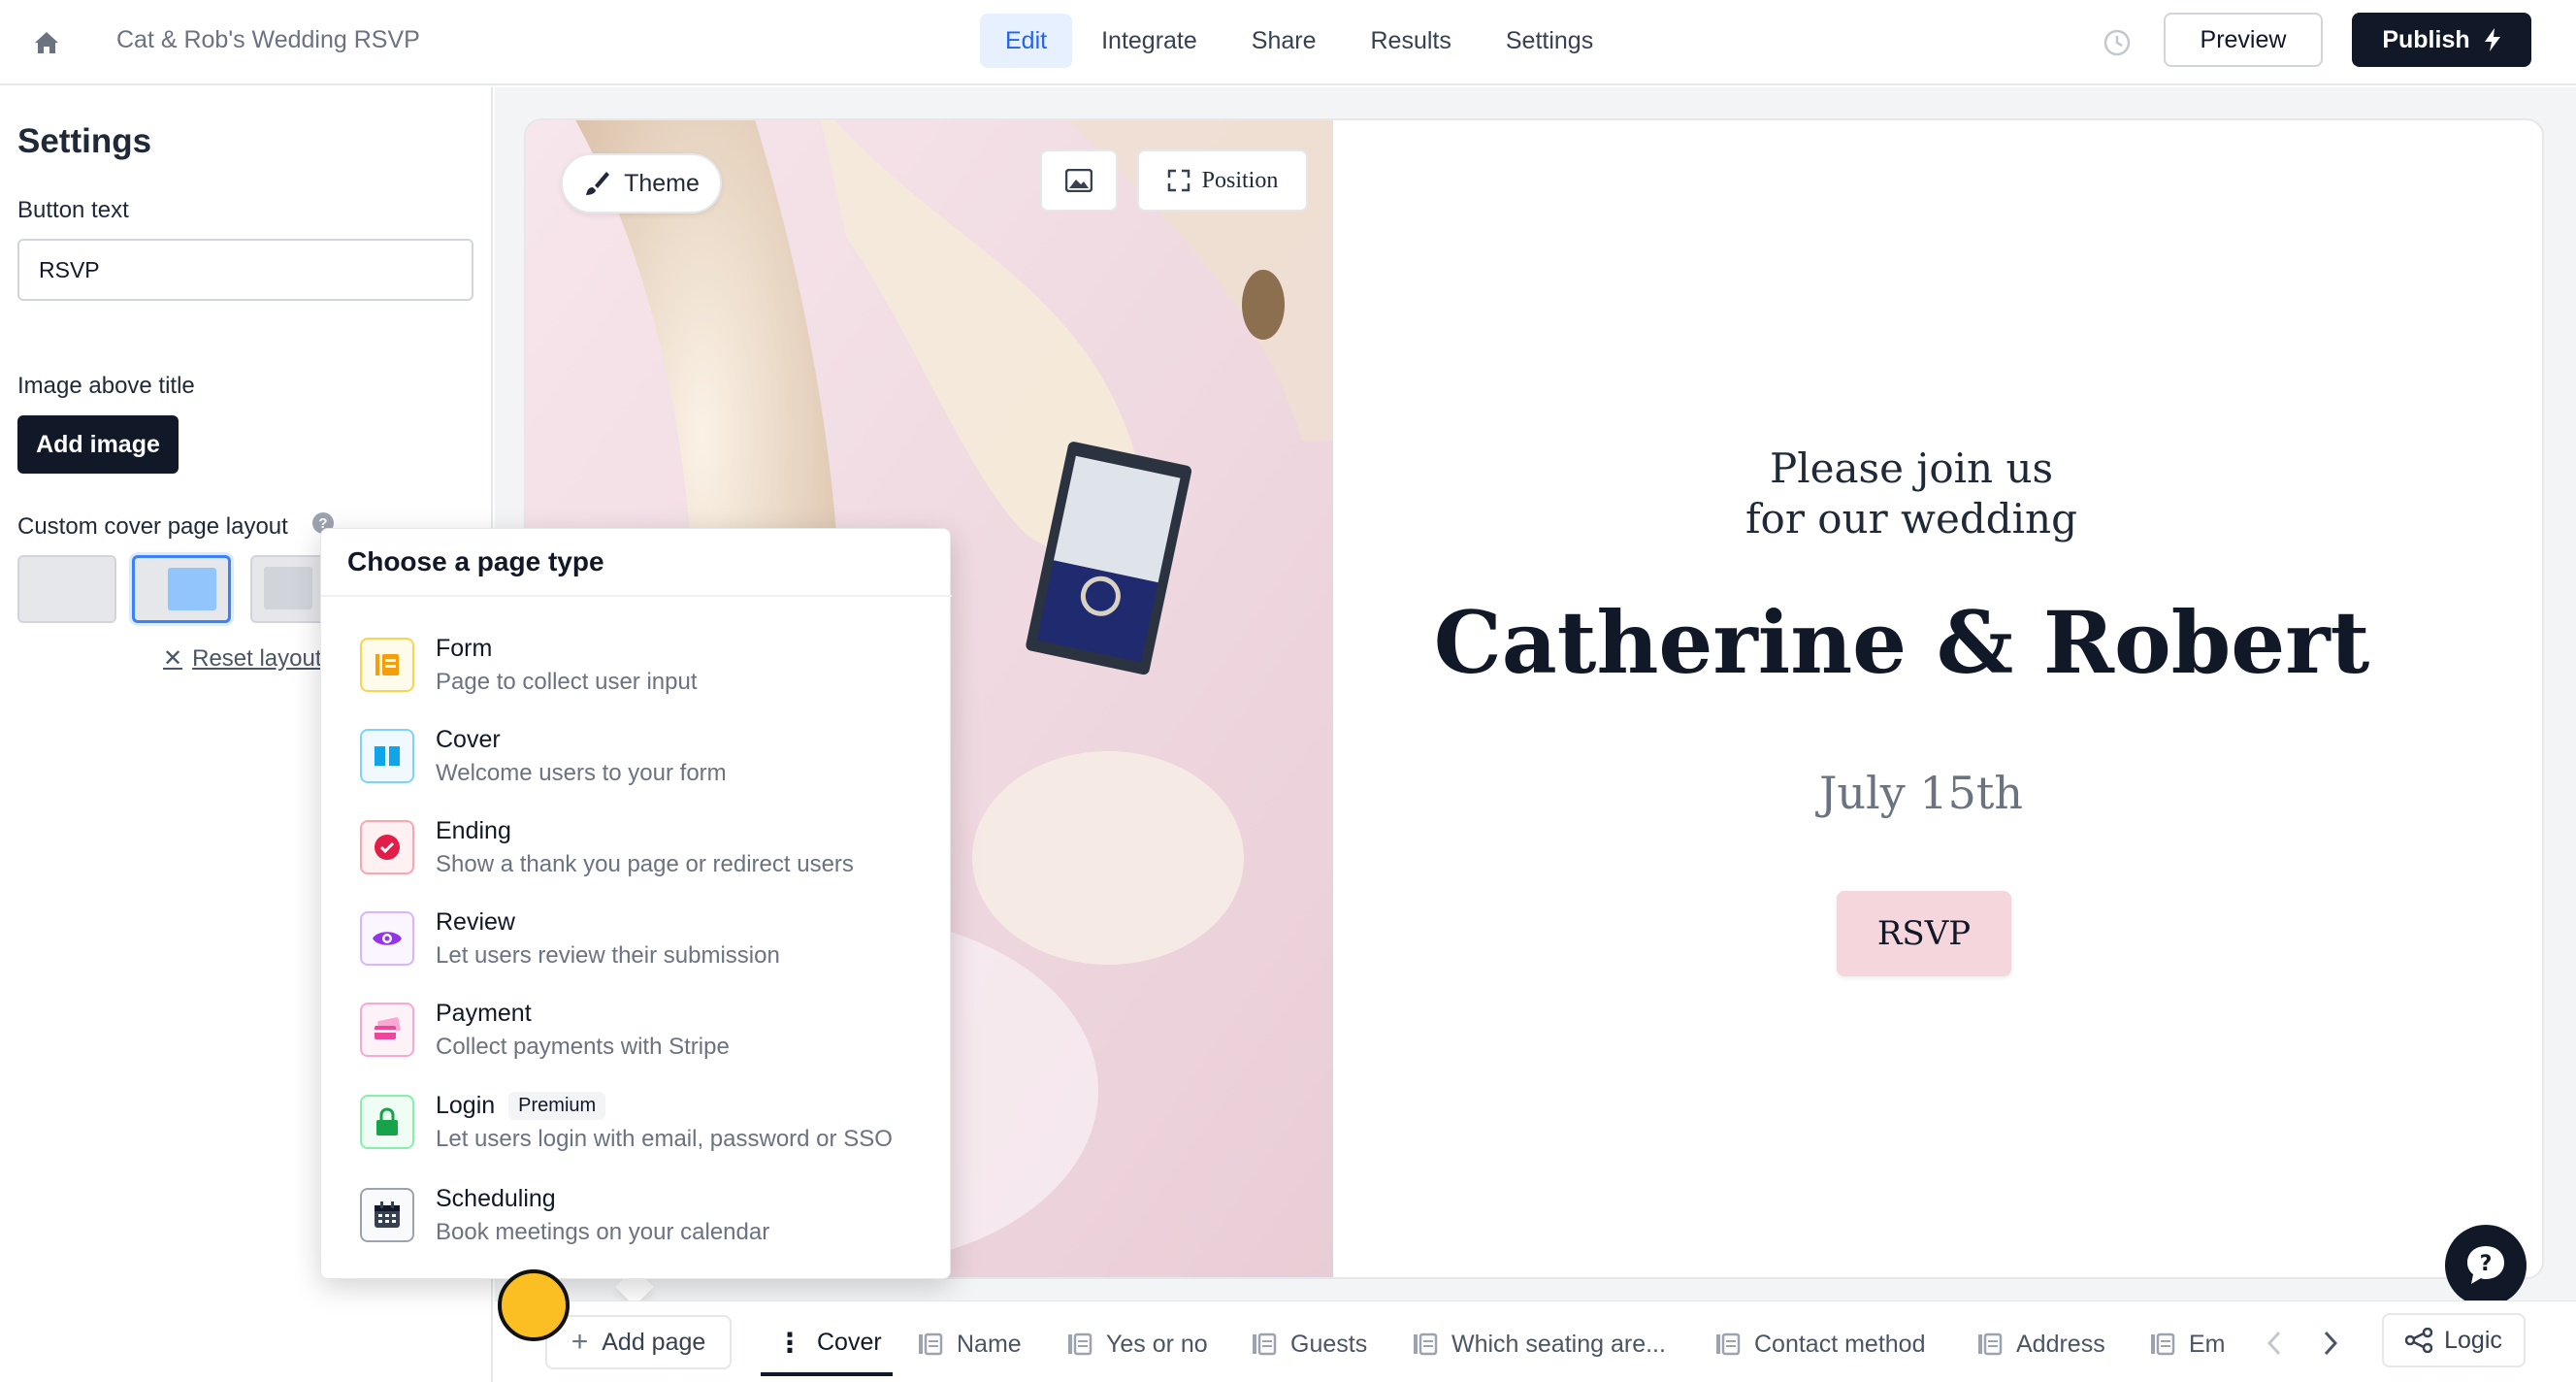 The width and height of the screenshot is (2576, 1382). Describe the element at coordinates (534, 1305) in the screenshot. I see `cursor-indicator` at that location.